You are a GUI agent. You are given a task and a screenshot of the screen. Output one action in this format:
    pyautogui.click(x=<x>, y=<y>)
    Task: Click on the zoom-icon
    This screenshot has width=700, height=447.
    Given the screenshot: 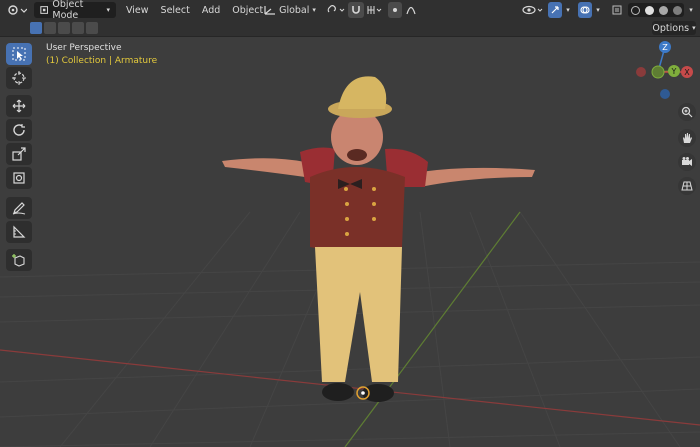 What is the action you would take?
    pyautogui.click(x=687, y=112)
    